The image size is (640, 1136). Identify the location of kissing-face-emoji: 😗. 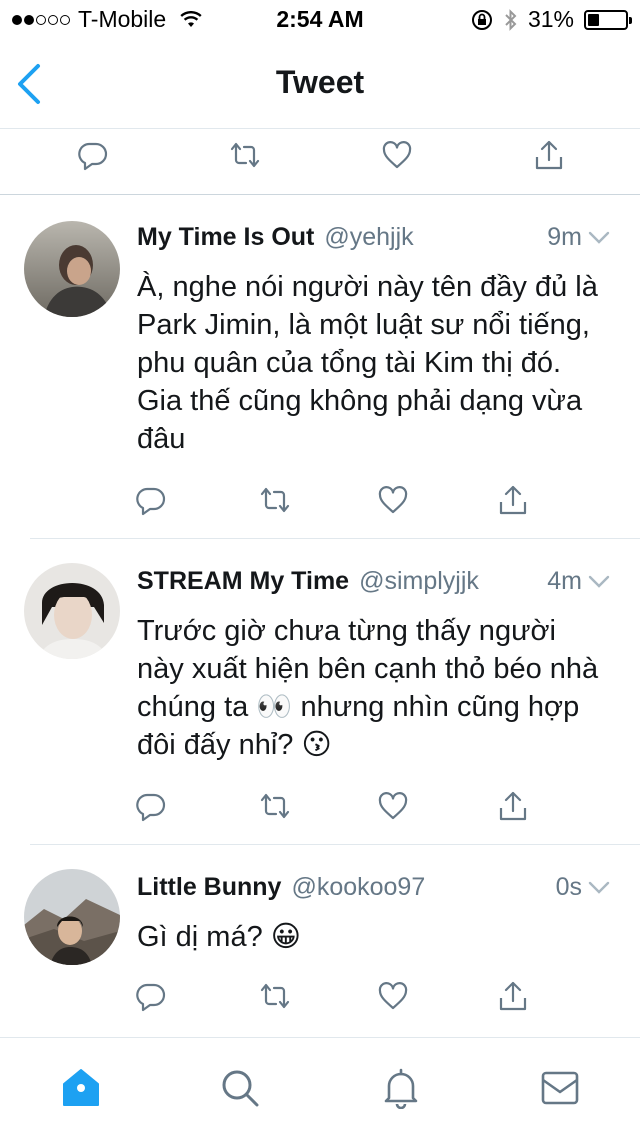
(316, 745).